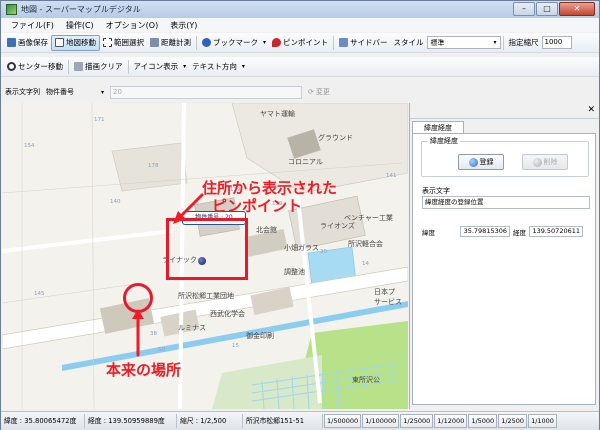 This screenshot has height=430, width=600. I want to click on display-string-row: 表示文字列 物件番号 ▾ 20 ⟳ 変更, so click(300, 92).